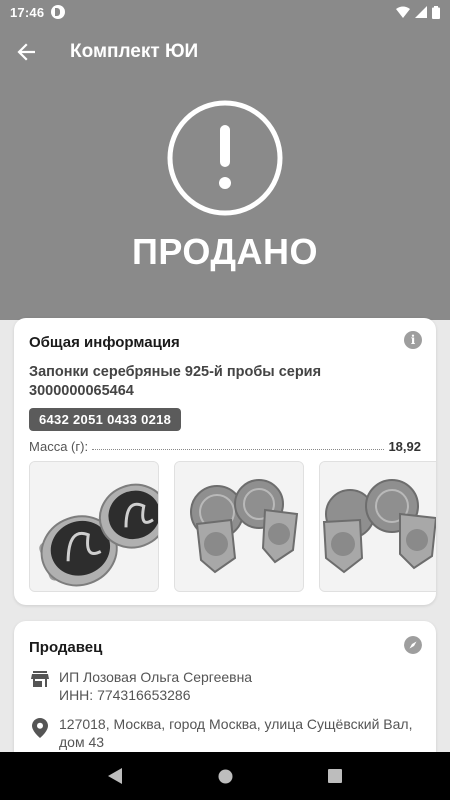 This screenshot has width=450, height=800. What do you see at coordinates (413, 340) in the screenshot?
I see `info-icon: i` at bounding box center [413, 340].